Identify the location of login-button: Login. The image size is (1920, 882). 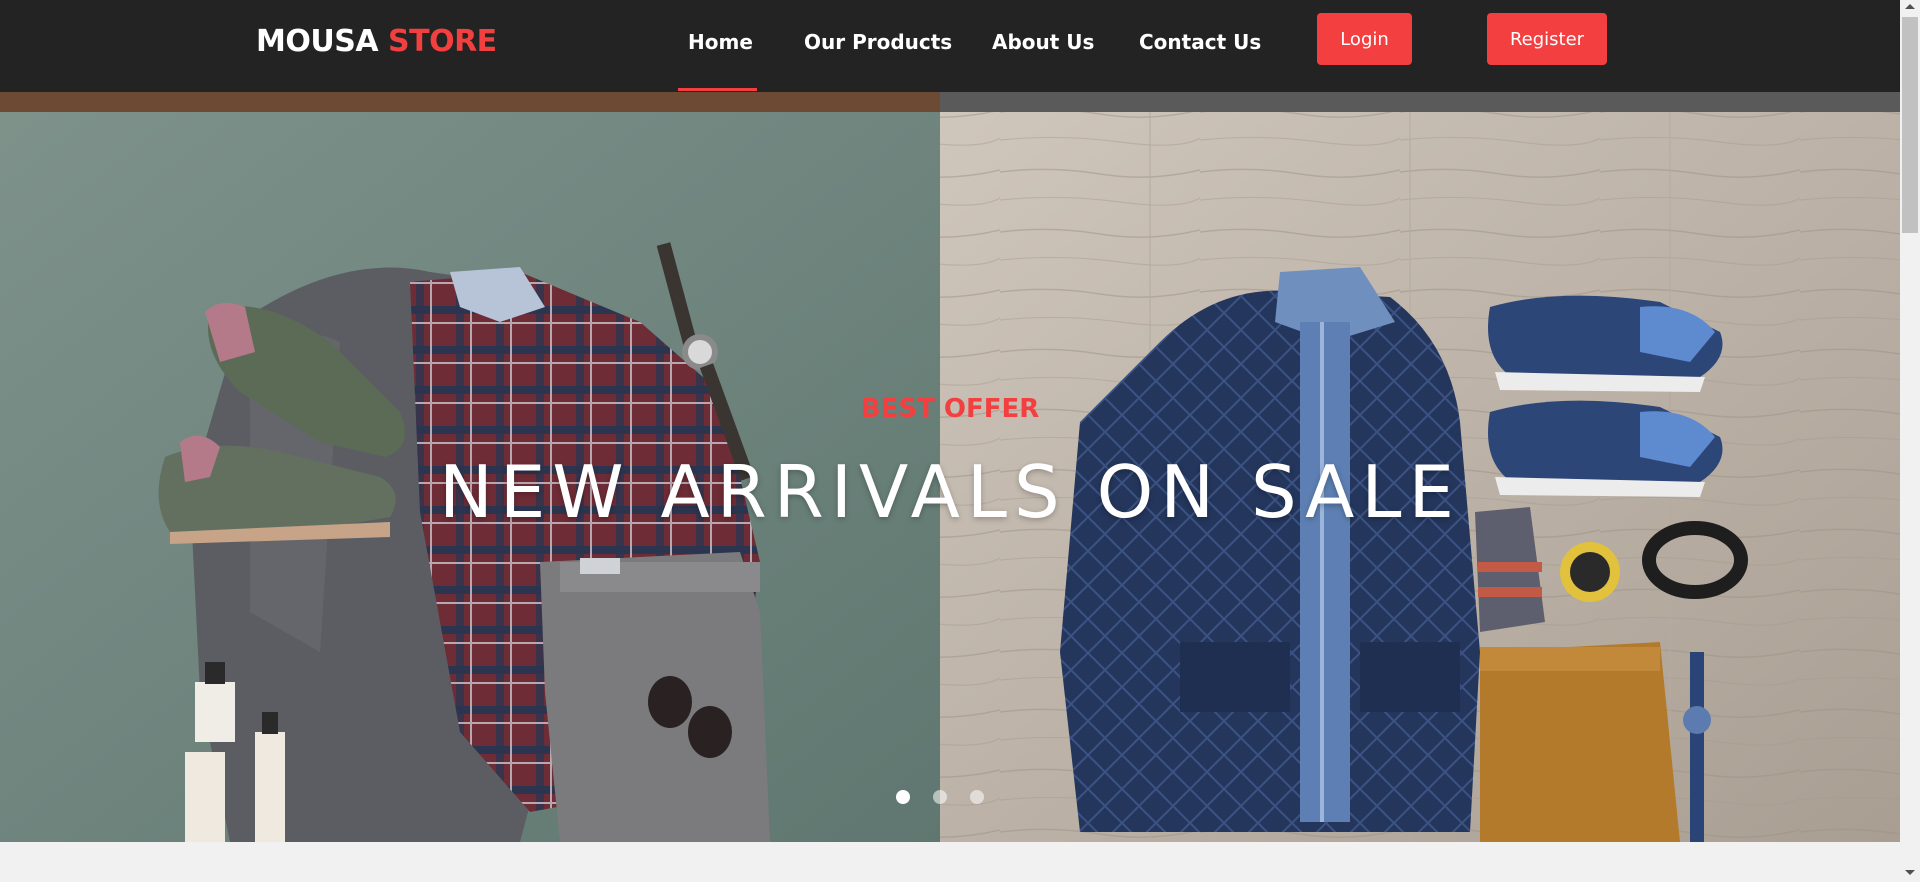
(1364, 39).